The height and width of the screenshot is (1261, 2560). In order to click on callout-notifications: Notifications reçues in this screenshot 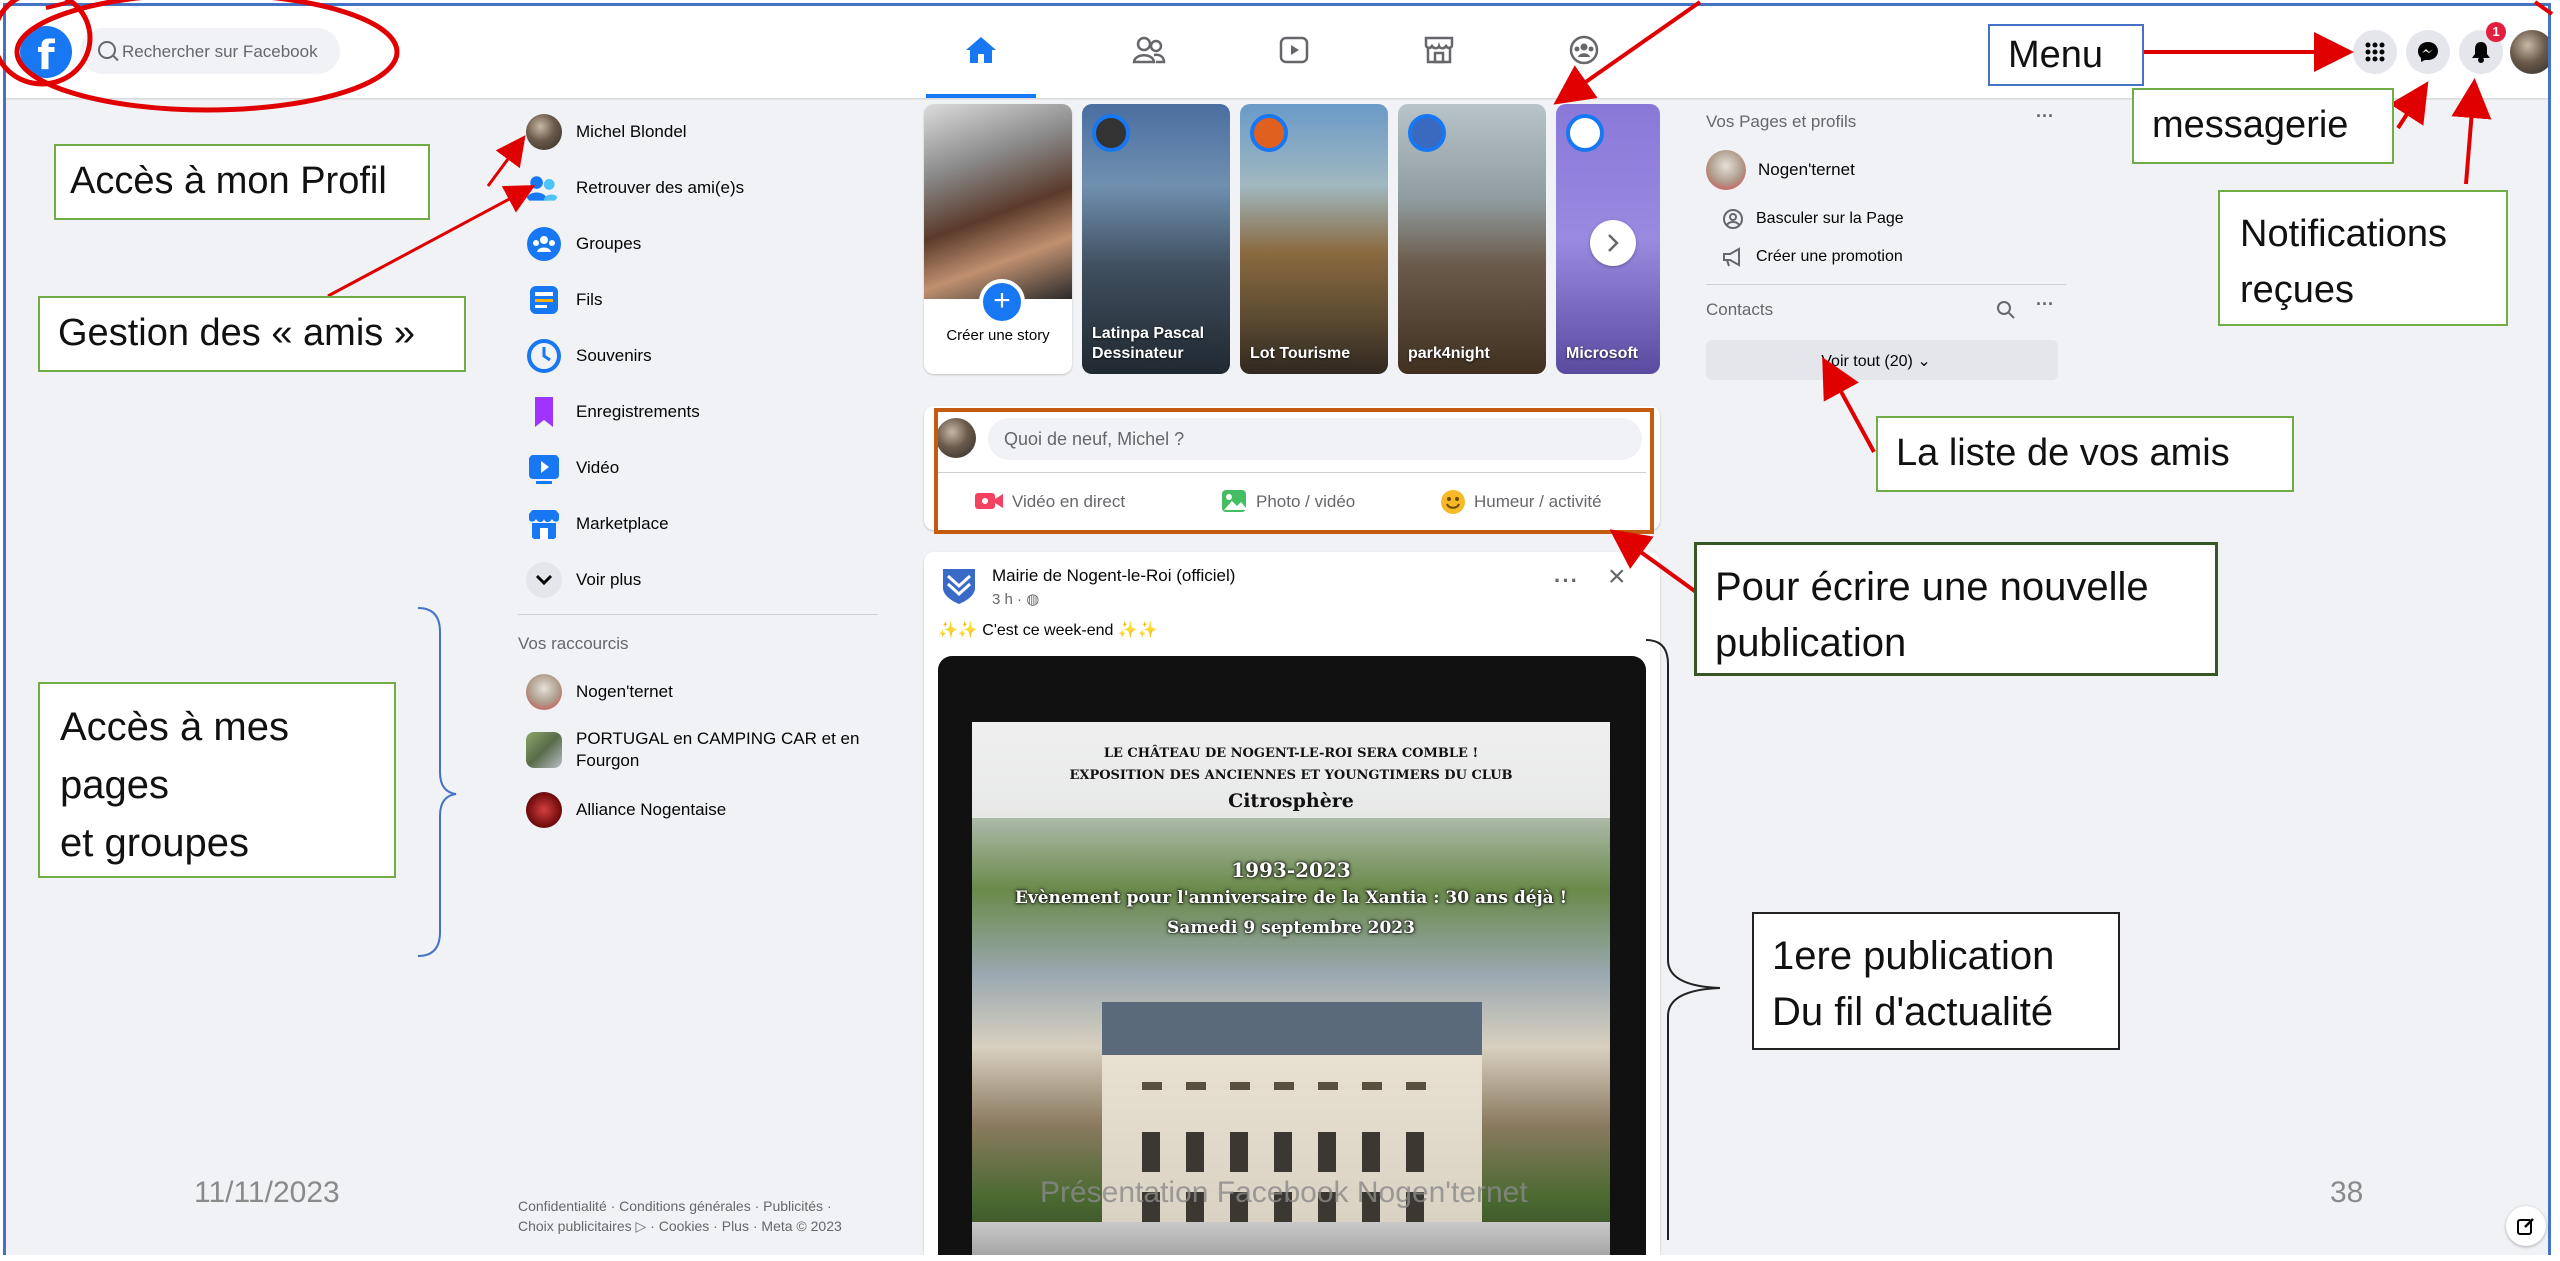, I will do `click(2363, 258)`.